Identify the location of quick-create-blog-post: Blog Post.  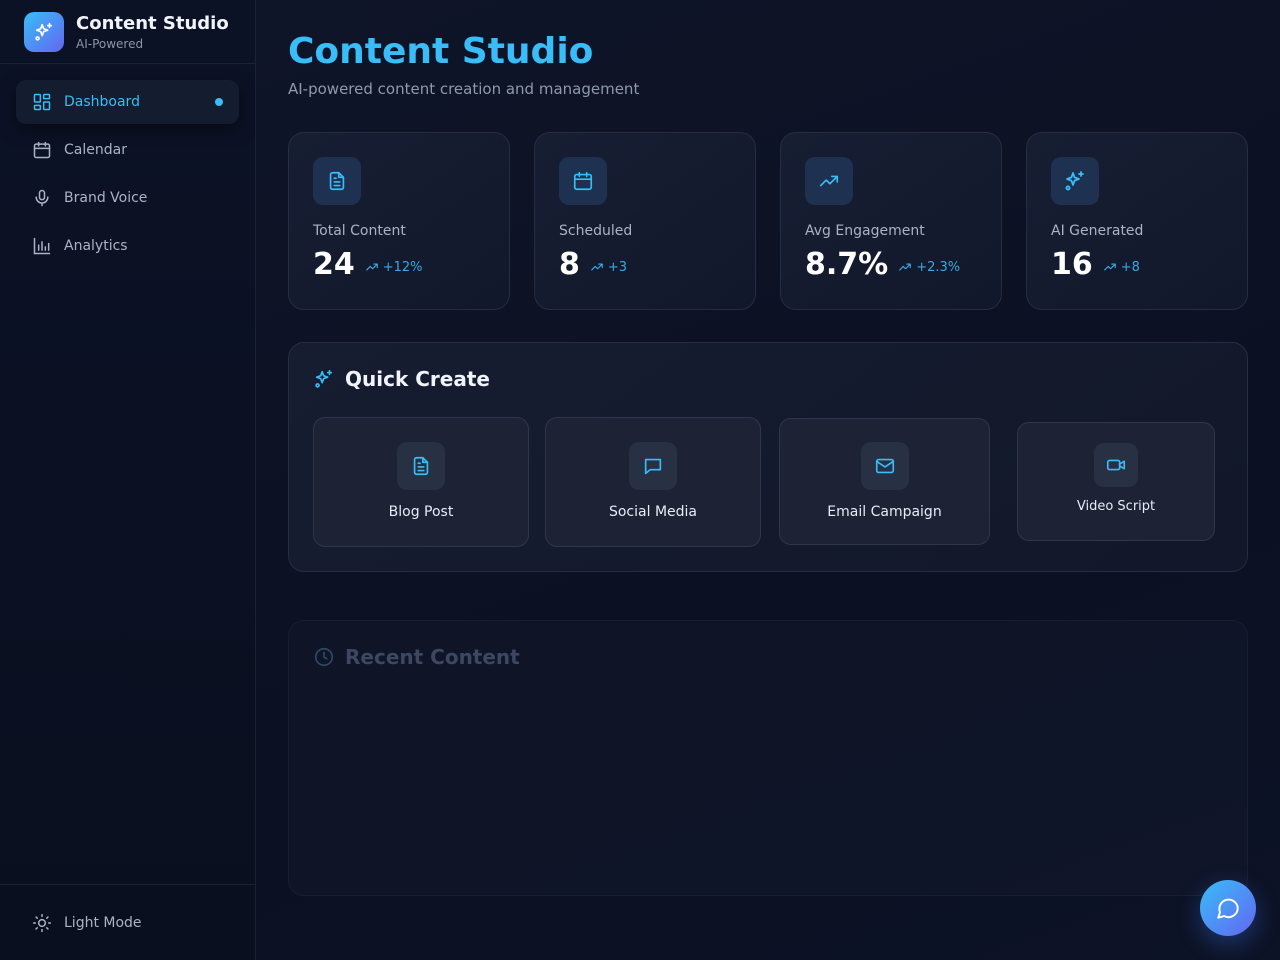
(421, 482).